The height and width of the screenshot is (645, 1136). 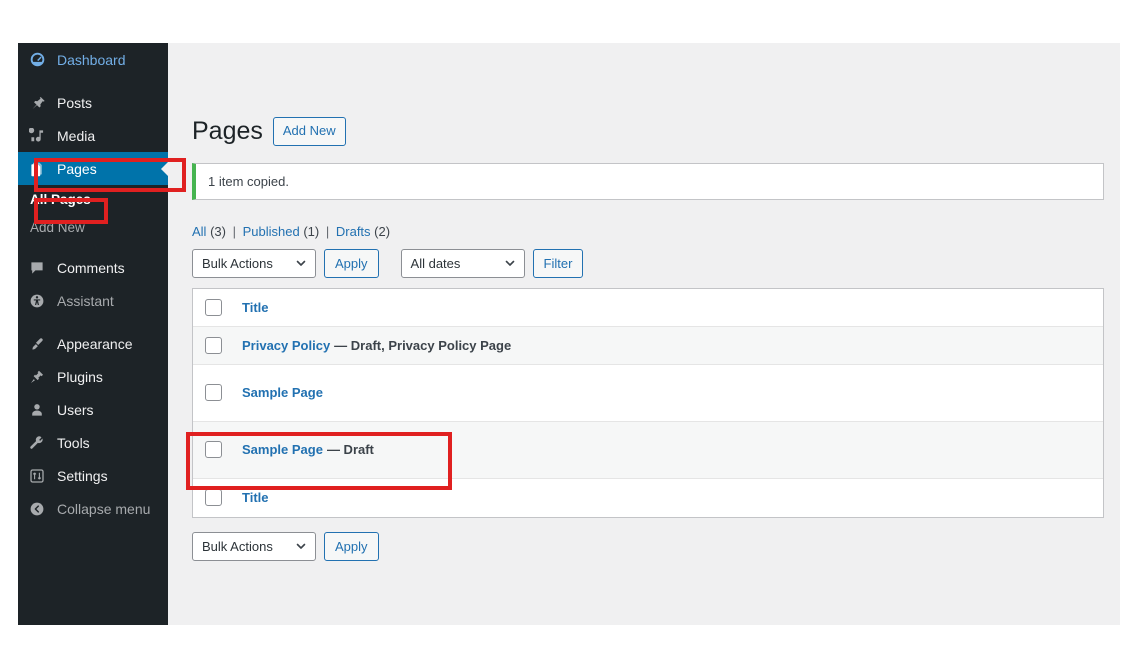 I want to click on sidebar-item-assistant: Assistant, so click(x=93, y=300).